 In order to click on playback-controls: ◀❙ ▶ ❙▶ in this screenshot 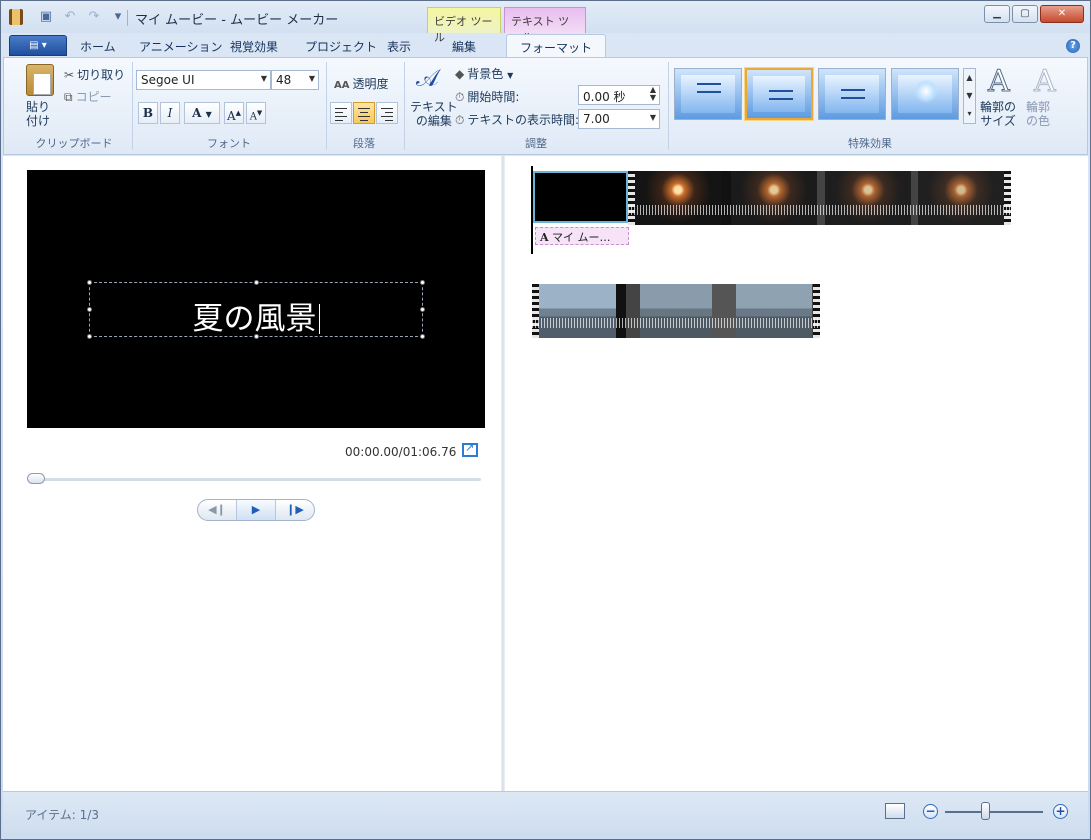, I will do `click(256, 510)`.